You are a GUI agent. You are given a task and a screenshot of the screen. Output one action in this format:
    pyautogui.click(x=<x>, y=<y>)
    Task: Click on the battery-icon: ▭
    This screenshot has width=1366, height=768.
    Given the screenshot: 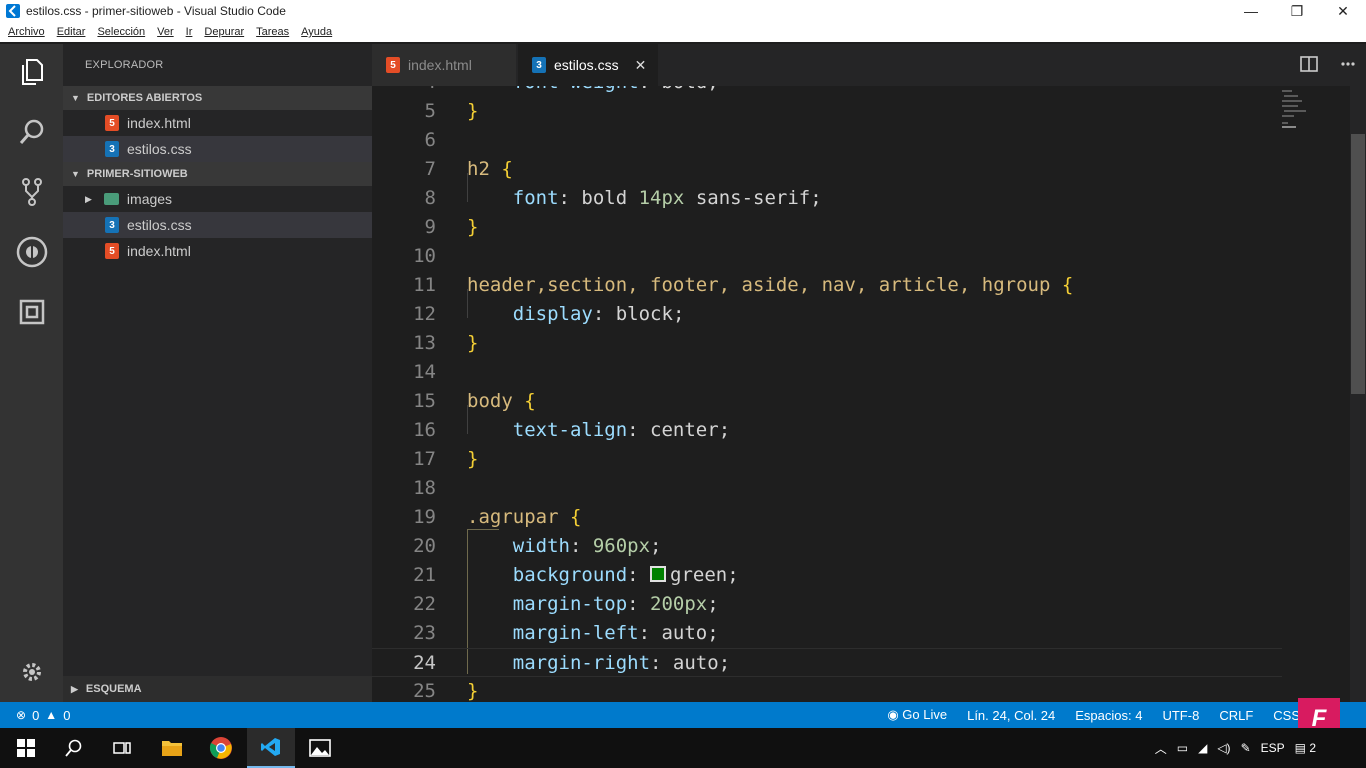 What is the action you would take?
    pyautogui.click(x=1182, y=748)
    